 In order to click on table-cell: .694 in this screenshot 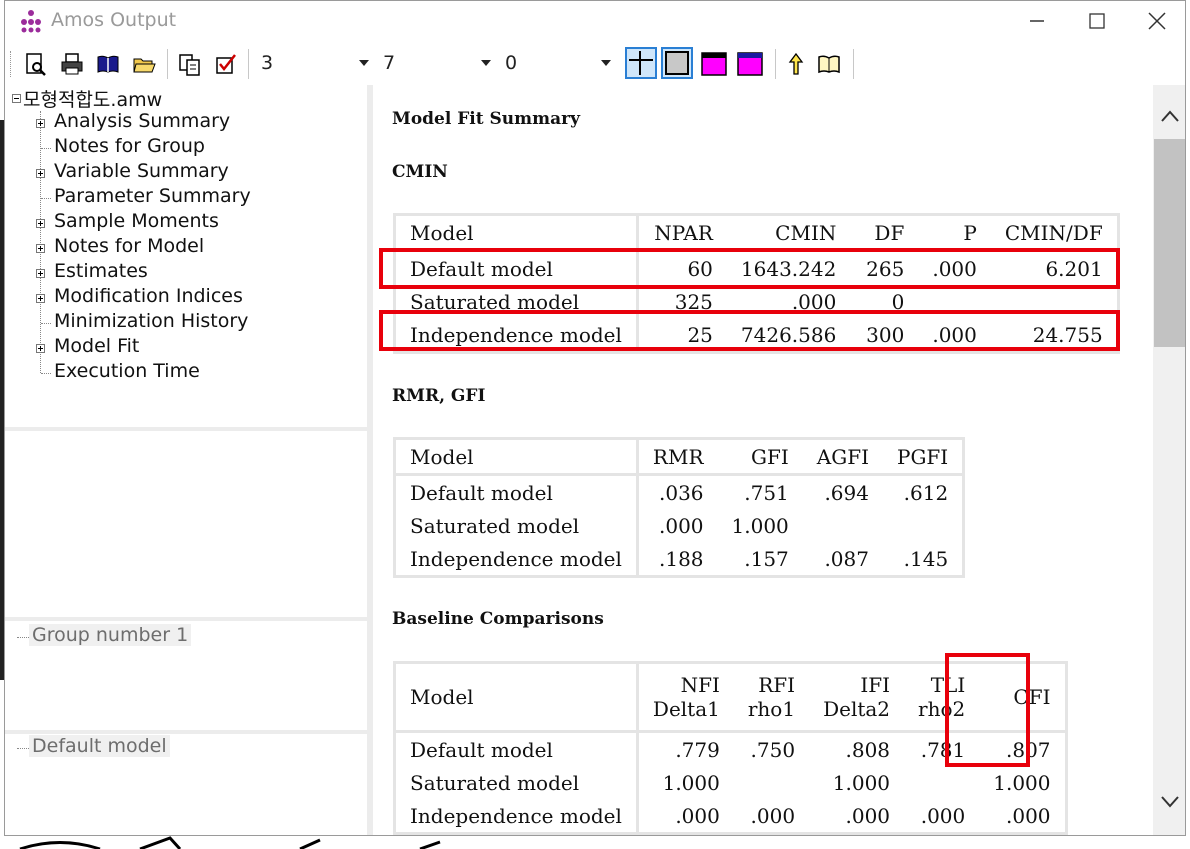, I will do `click(846, 492)`.